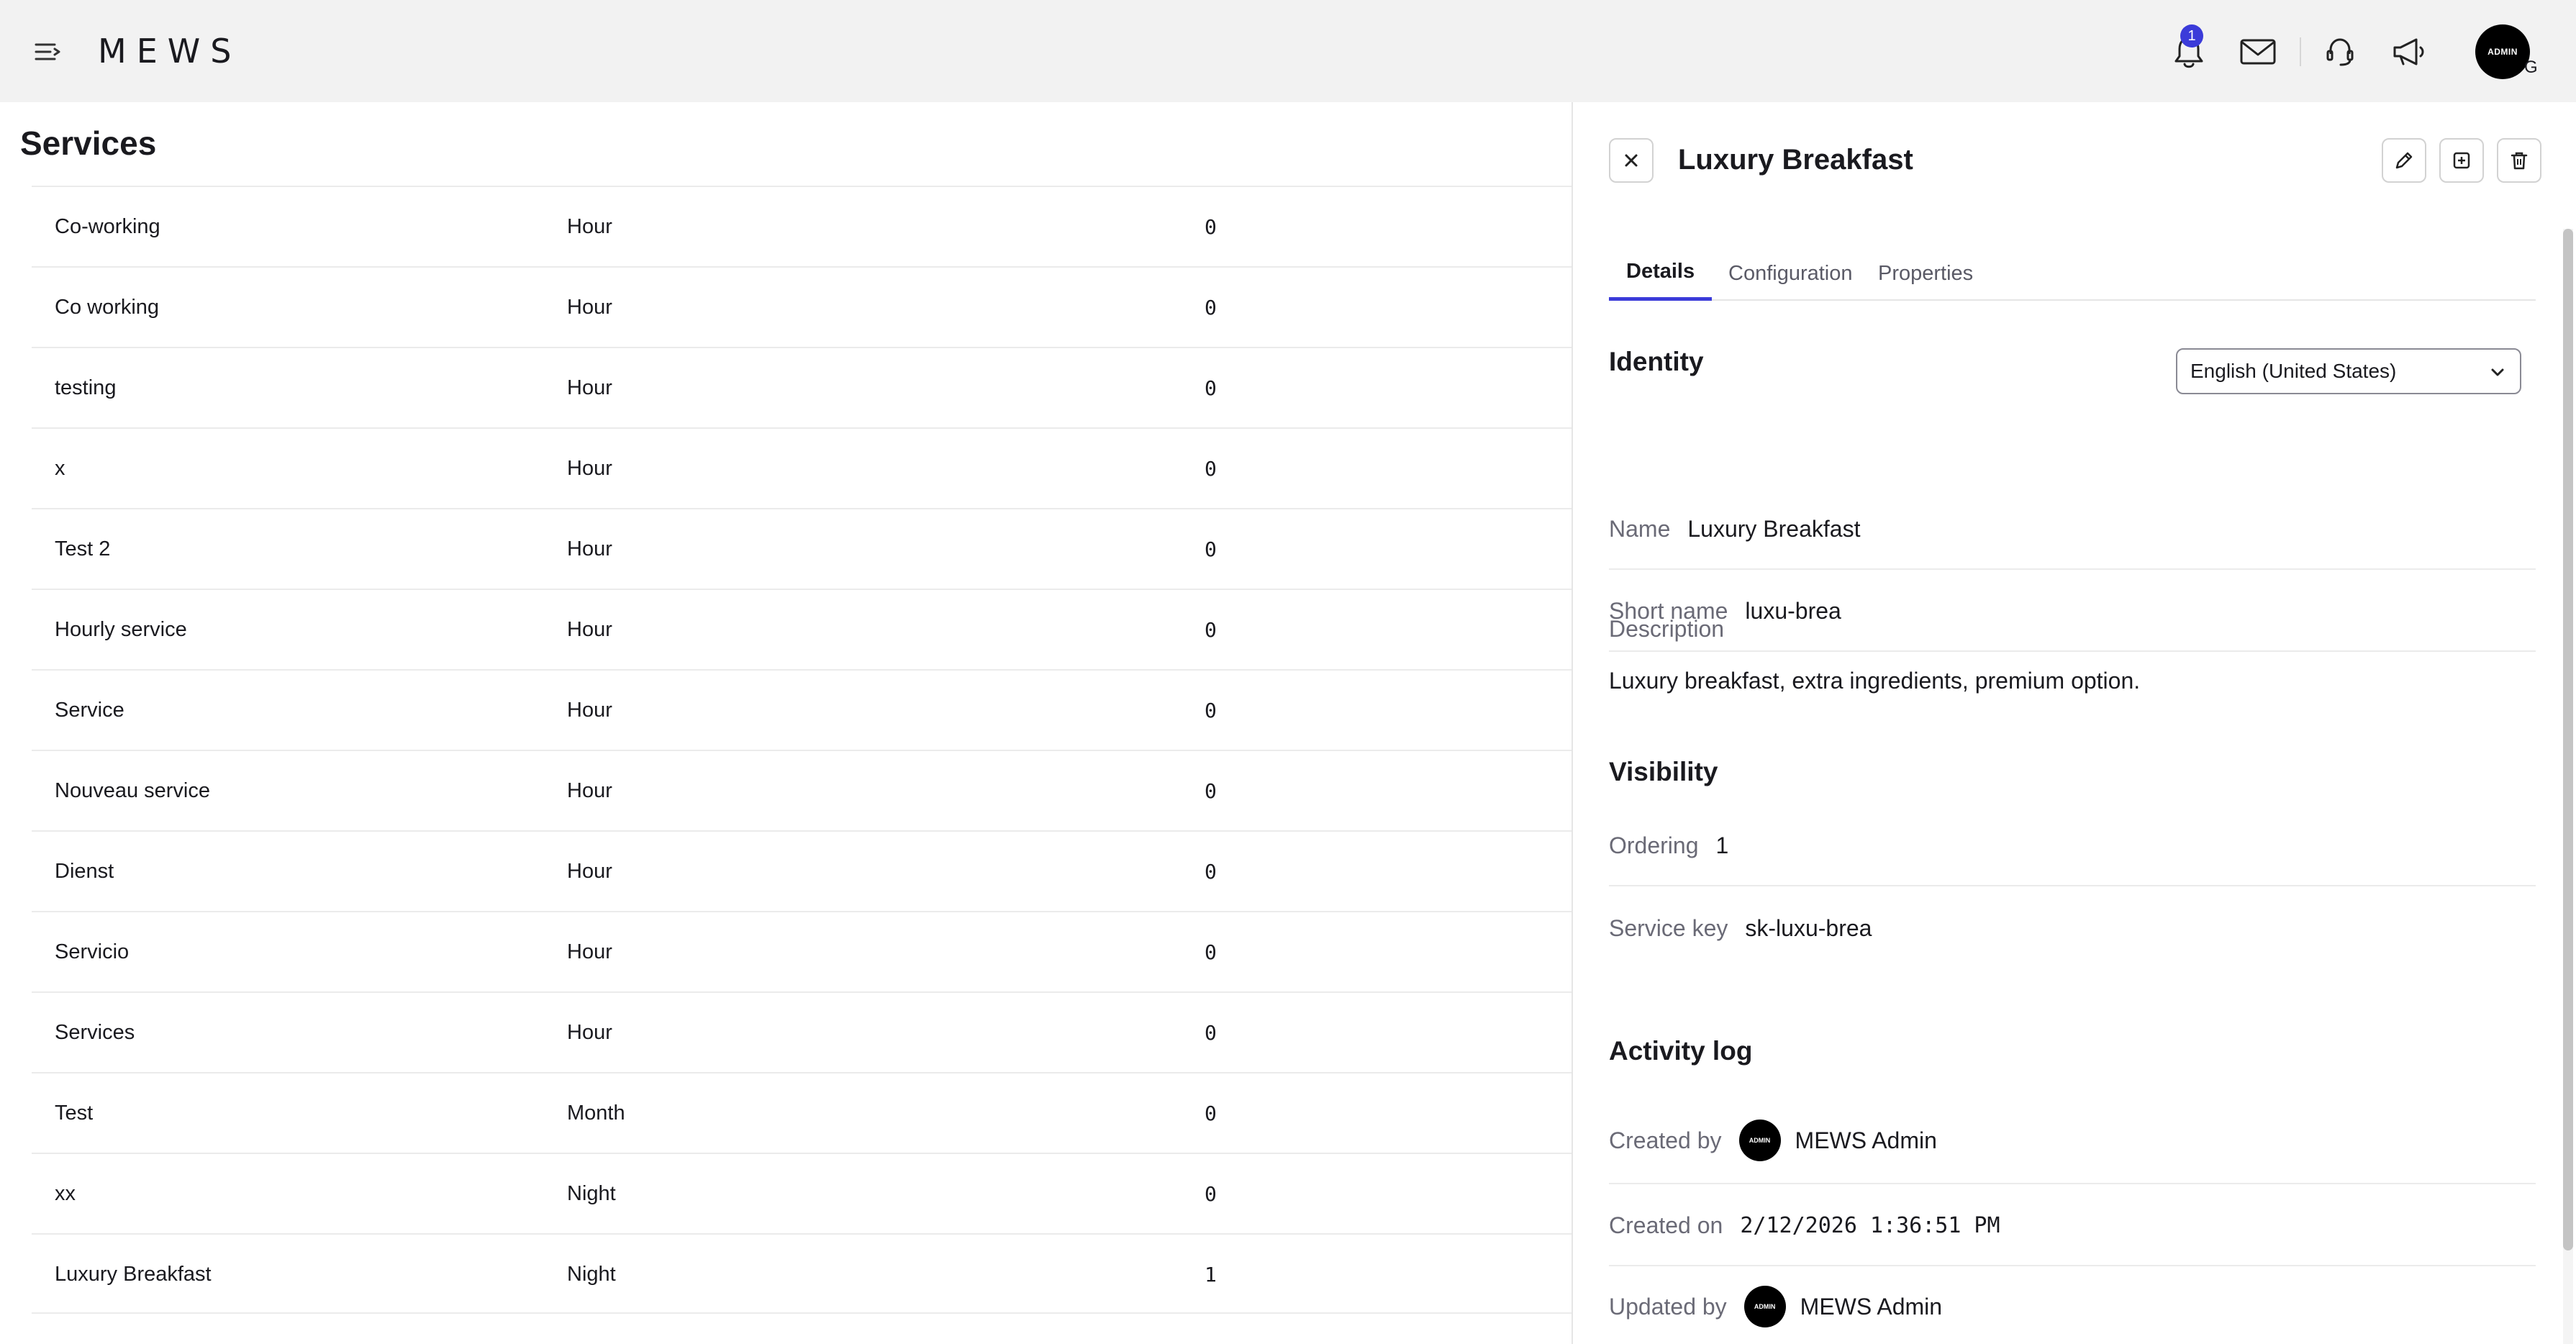 The image size is (2576, 1344). I want to click on service-name: Servicio, so click(92, 951).